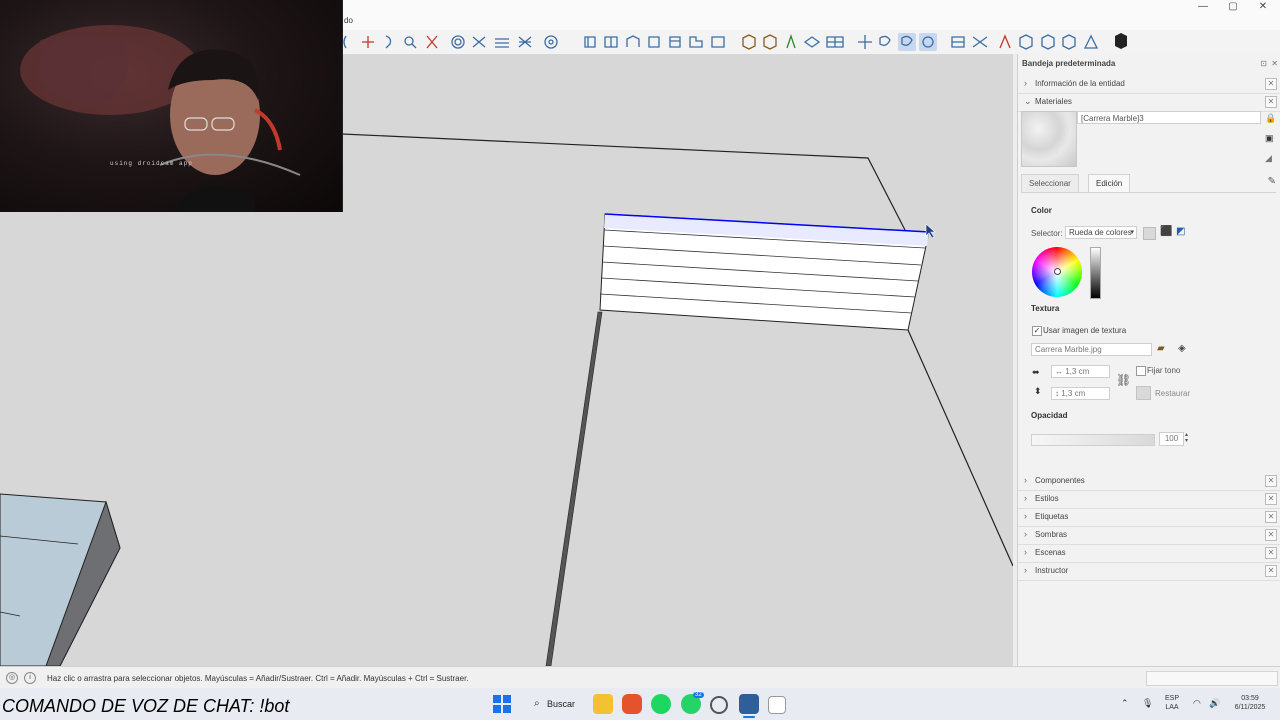 The image size is (1280, 720). I want to click on color-selector-dropdown: Rueda de colores ▾, so click(1101, 232).